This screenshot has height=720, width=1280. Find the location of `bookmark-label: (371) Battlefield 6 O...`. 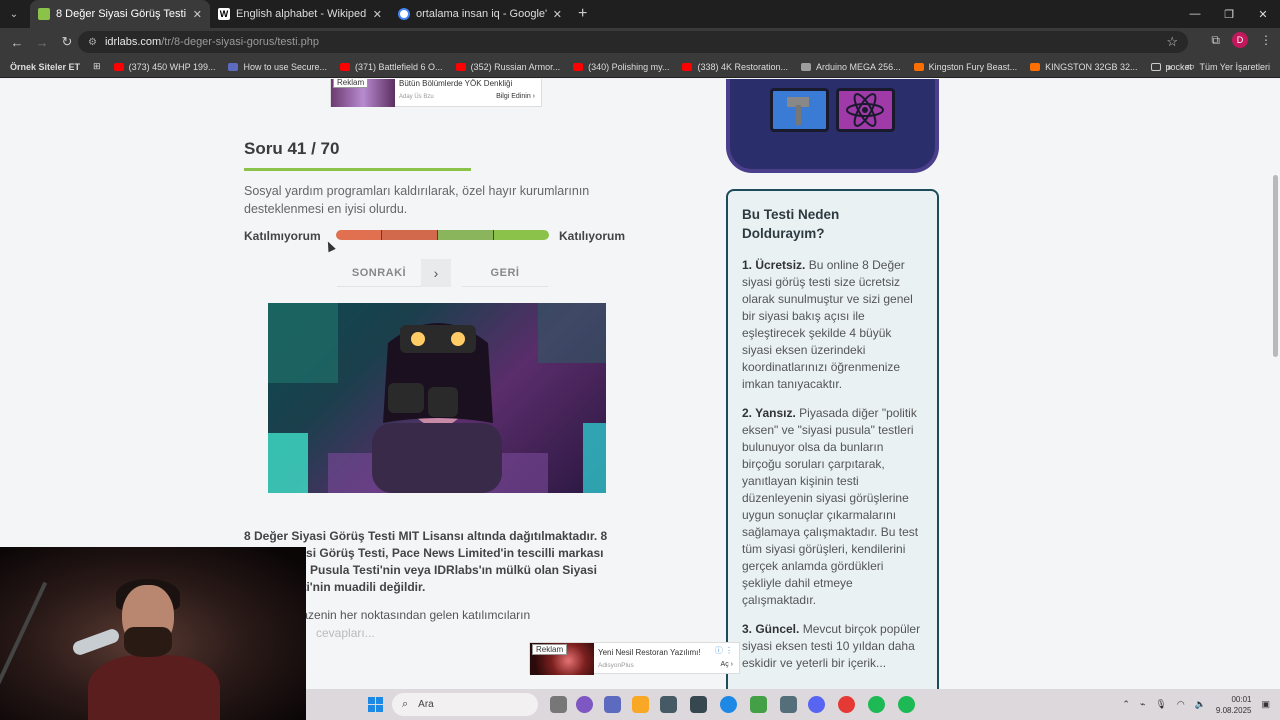

bookmark-label: (371) Battlefield 6 O... is located at coordinates (399, 66).